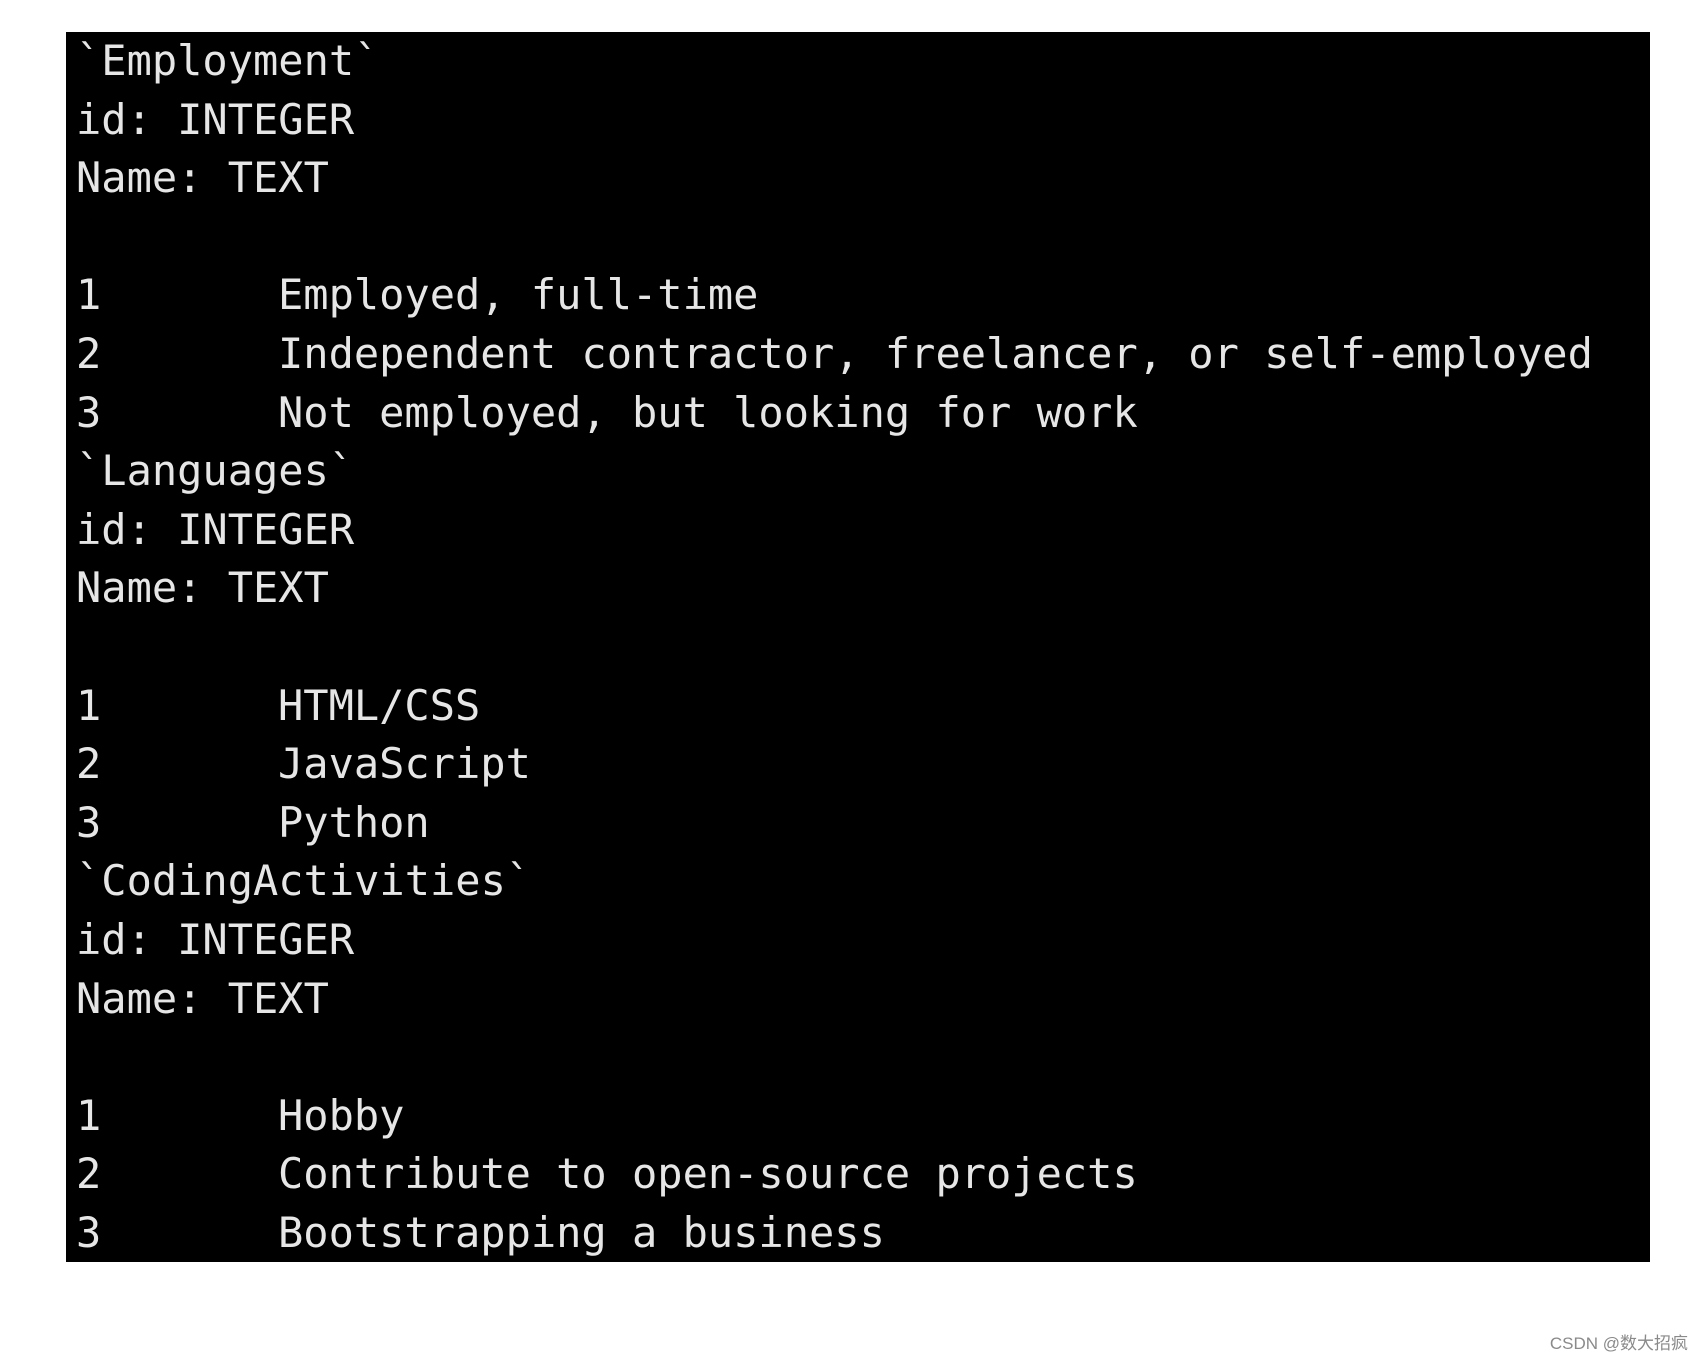 The image size is (1702, 1366). I want to click on table-row: 2 JavaScript, so click(863, 764).